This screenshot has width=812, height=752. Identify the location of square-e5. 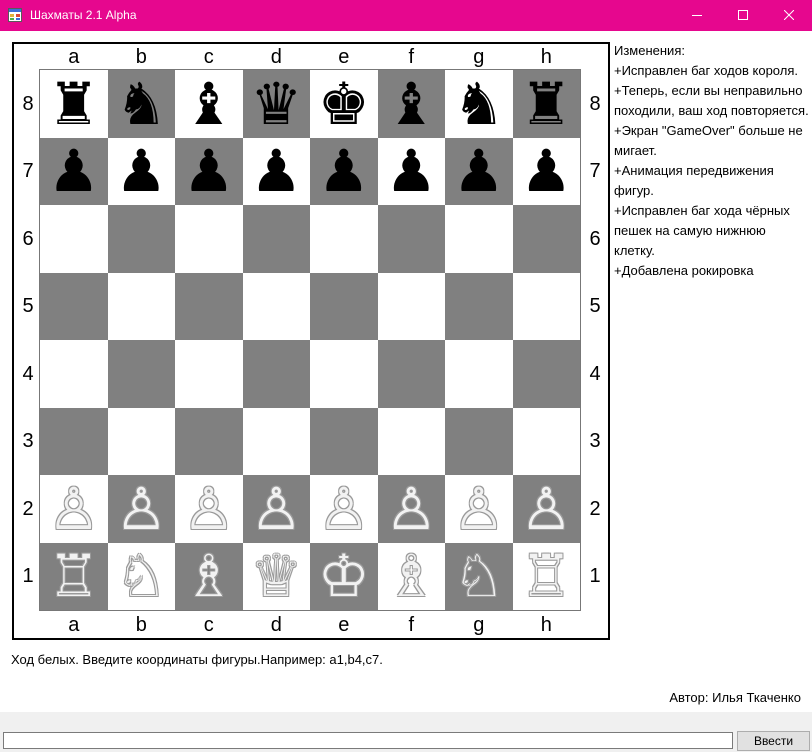
(344, 306).